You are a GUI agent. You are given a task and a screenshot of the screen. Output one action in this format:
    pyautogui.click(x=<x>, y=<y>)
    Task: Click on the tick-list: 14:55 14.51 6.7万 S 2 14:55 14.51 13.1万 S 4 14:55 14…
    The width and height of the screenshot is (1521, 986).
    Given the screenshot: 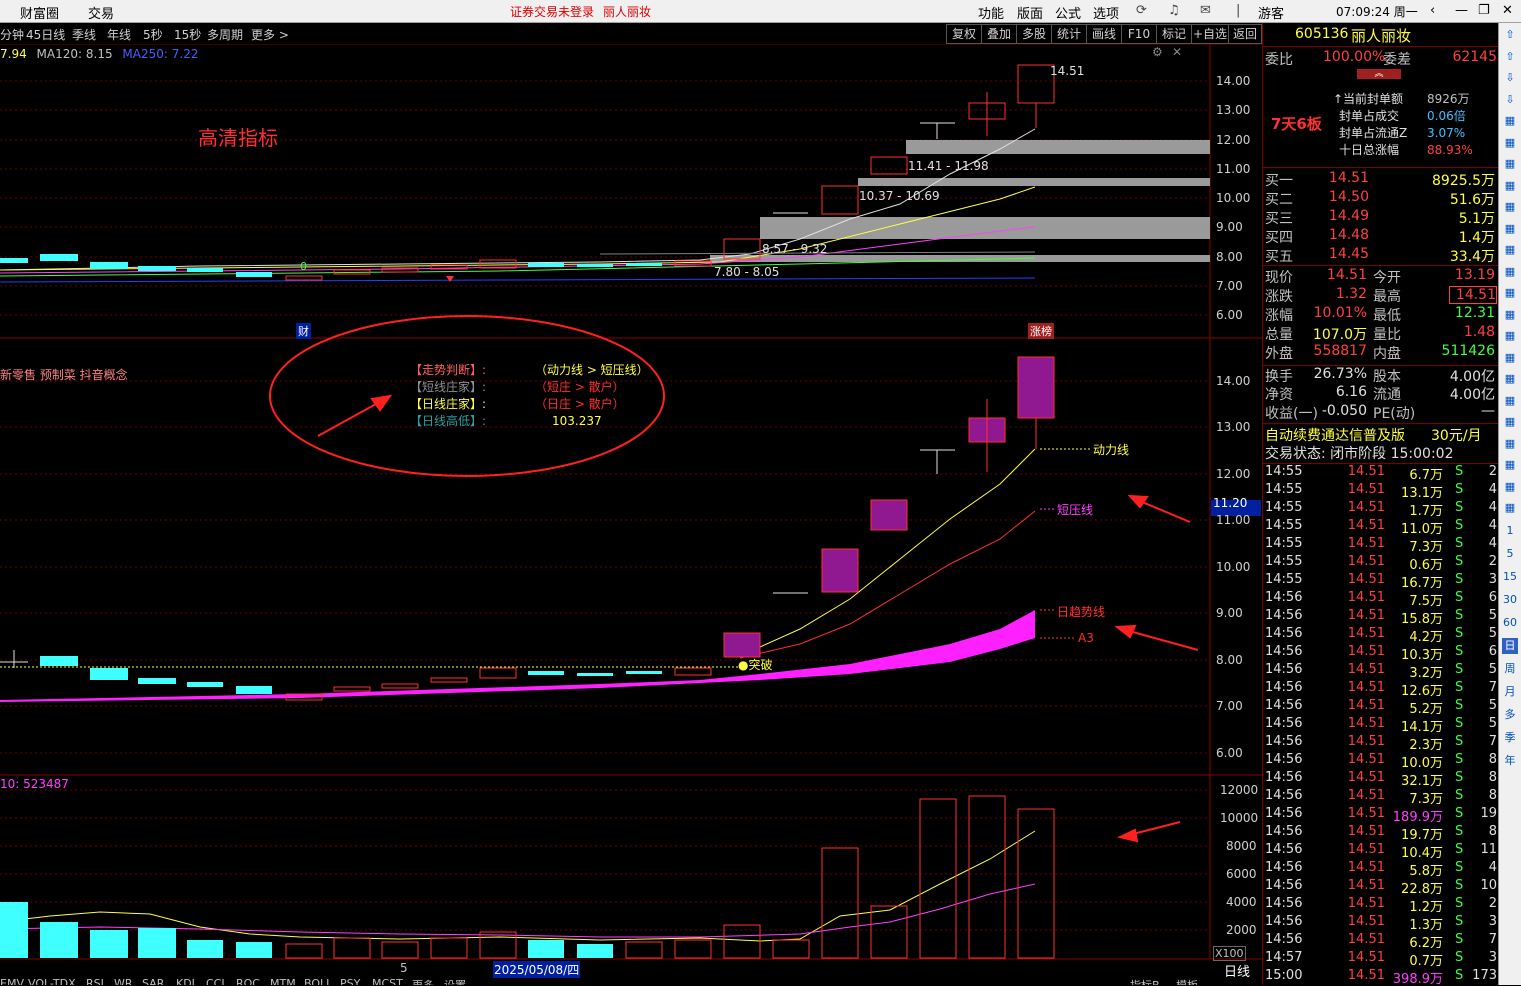 What is the action you would take?
    pyautogui.click(x=1381, y=724)
    